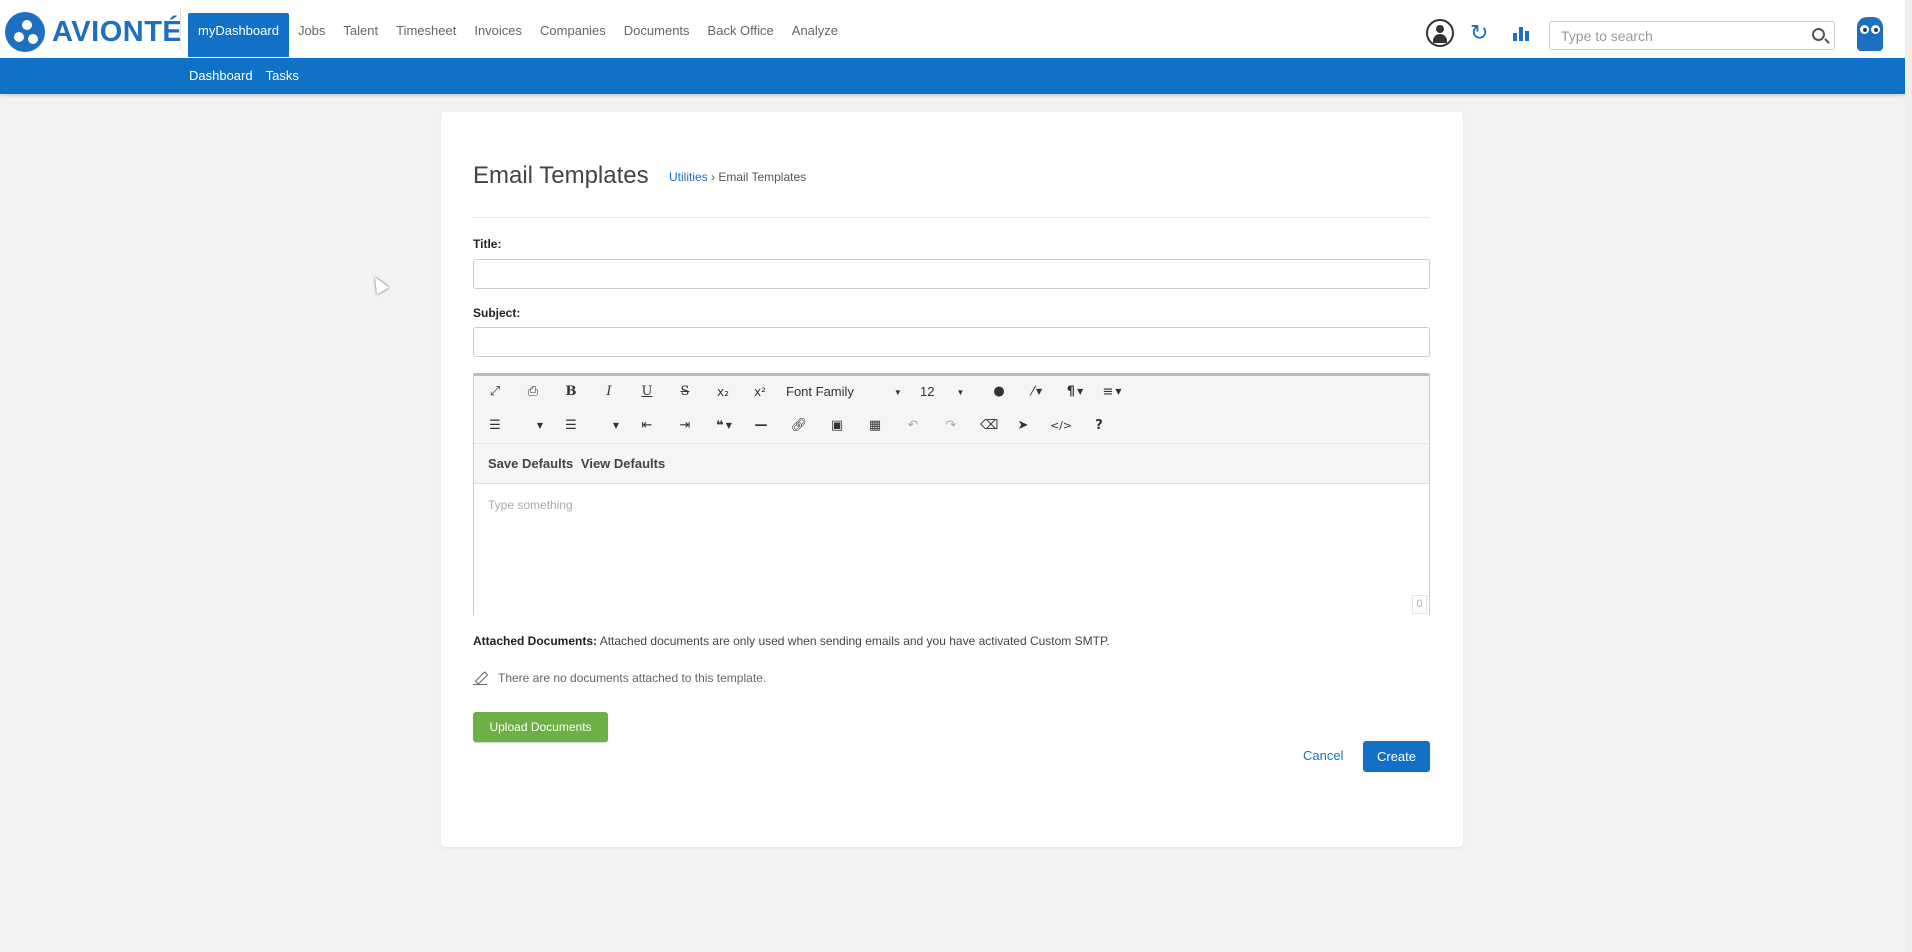 The image size is (1912, 952). I want to click on superscript-icon: x², so click(760, 392).